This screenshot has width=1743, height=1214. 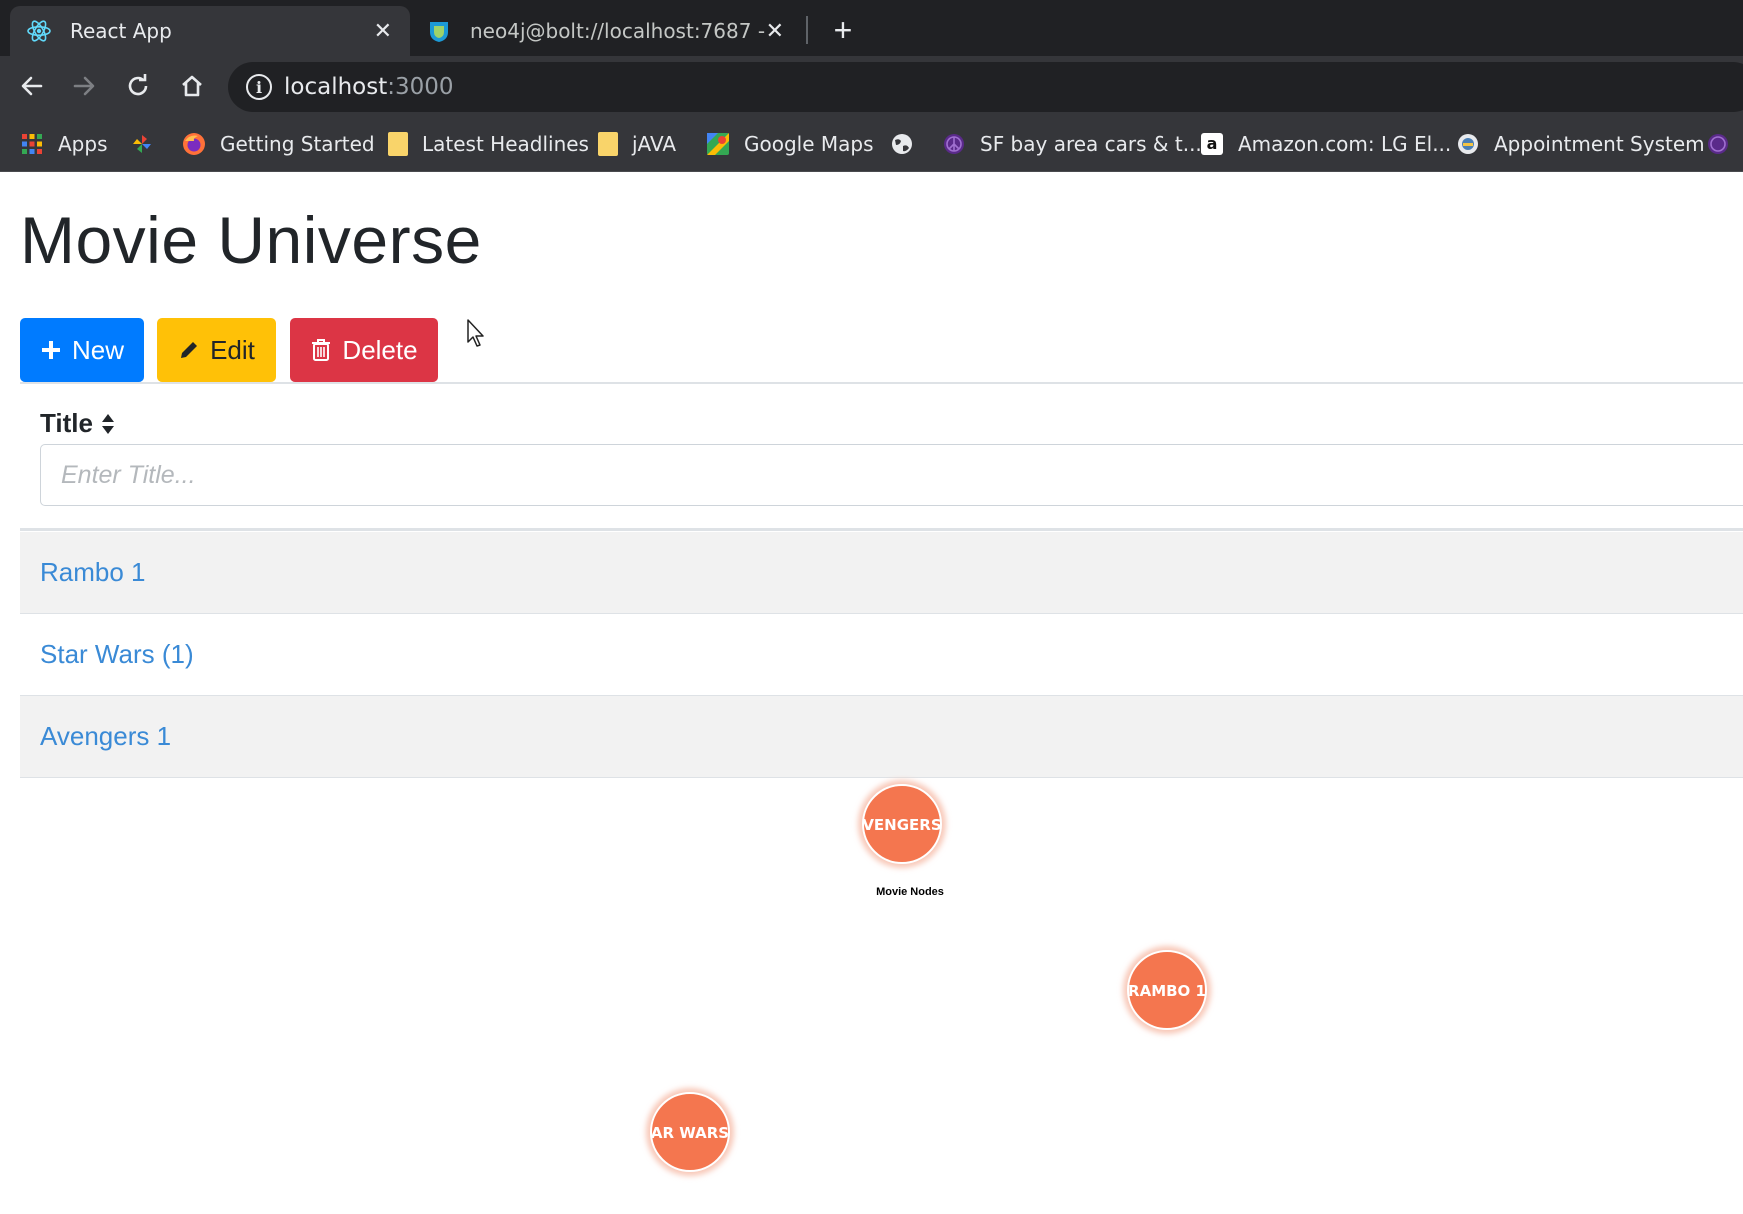 I want to click on edit-button: Edit, so click(x=216, y=350).